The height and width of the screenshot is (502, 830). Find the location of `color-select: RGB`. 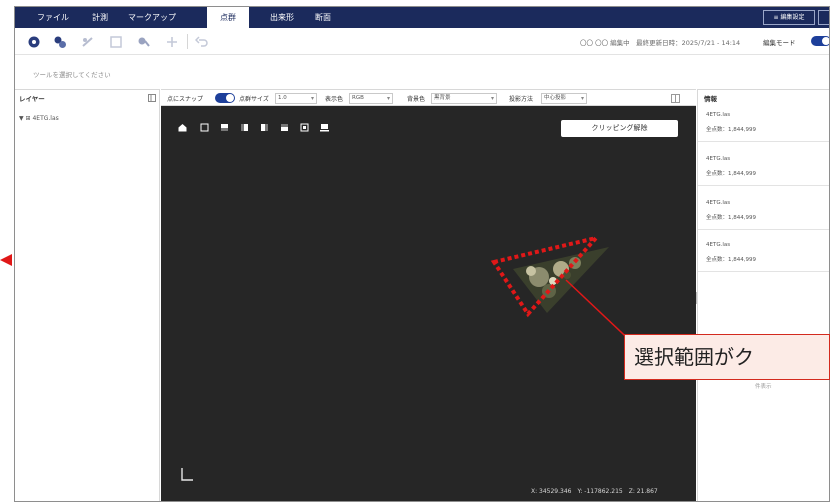

color-select: RGB is located at coordinates (371, 98).